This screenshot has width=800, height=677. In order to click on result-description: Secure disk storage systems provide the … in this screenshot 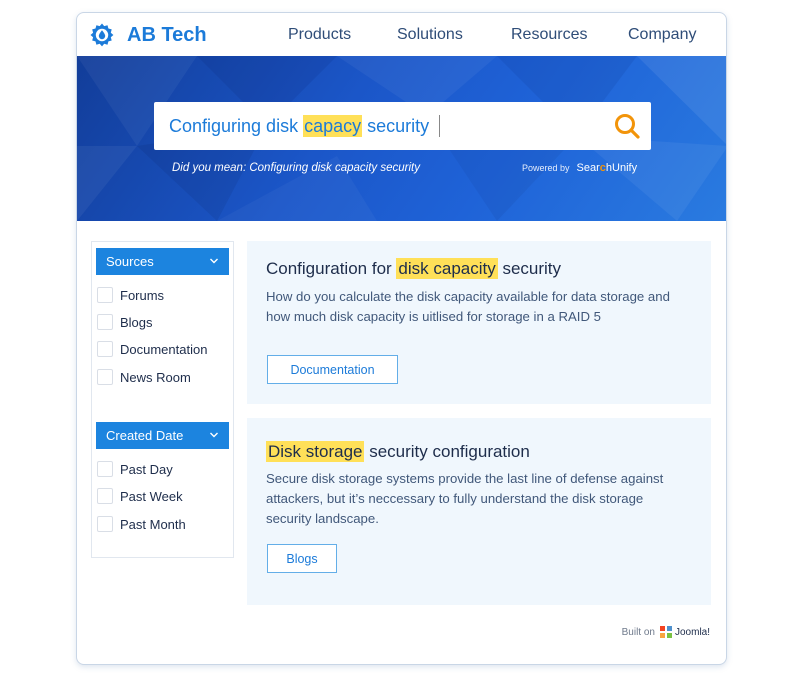, I will do `click(465, 498)`.